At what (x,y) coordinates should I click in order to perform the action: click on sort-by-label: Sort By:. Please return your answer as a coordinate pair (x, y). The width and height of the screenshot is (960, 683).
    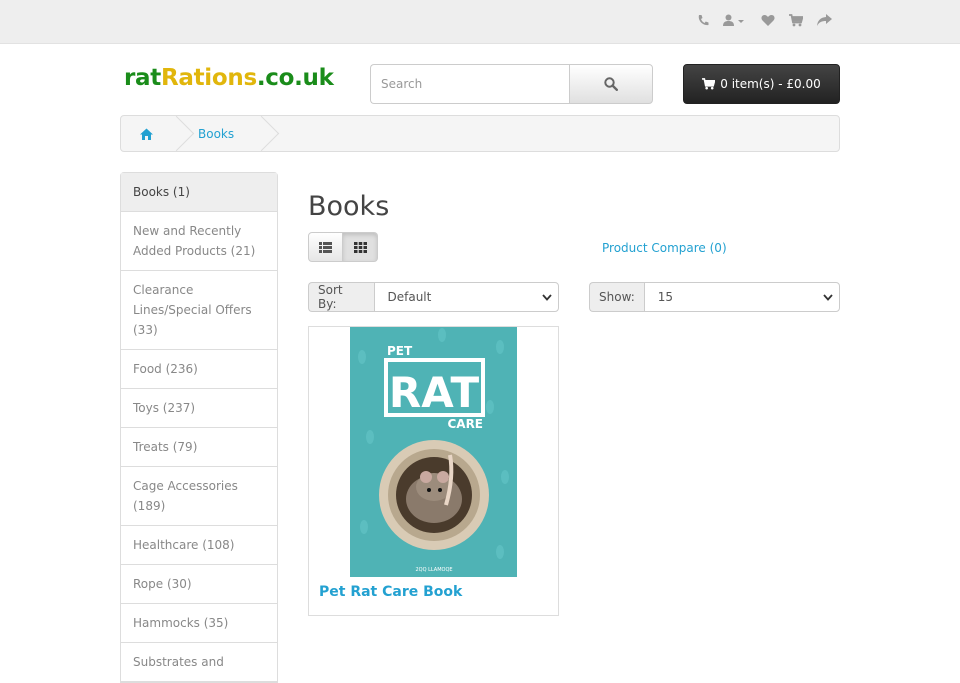
    Looking at the image, I should click on (341, 297).